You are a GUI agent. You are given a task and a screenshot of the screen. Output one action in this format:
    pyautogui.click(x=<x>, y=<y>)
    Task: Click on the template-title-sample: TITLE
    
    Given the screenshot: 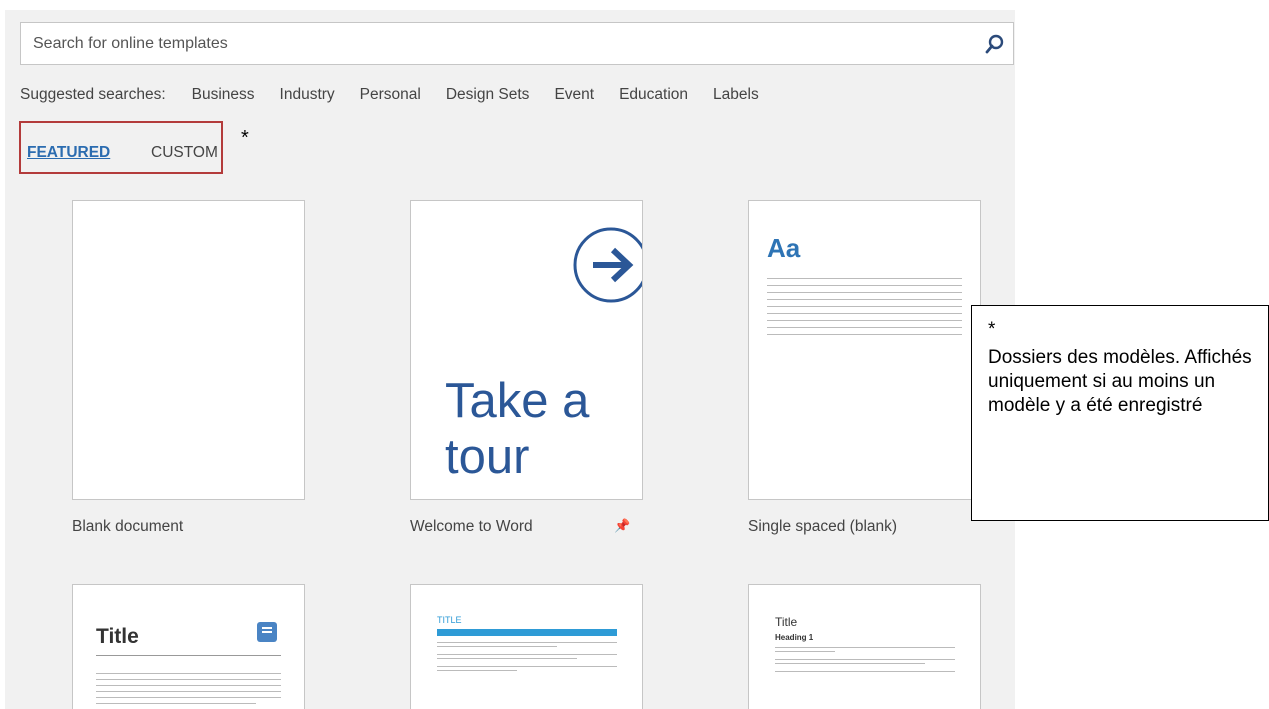 What is the action you would take?
    pyautogui.click(x=449, y=620)
    